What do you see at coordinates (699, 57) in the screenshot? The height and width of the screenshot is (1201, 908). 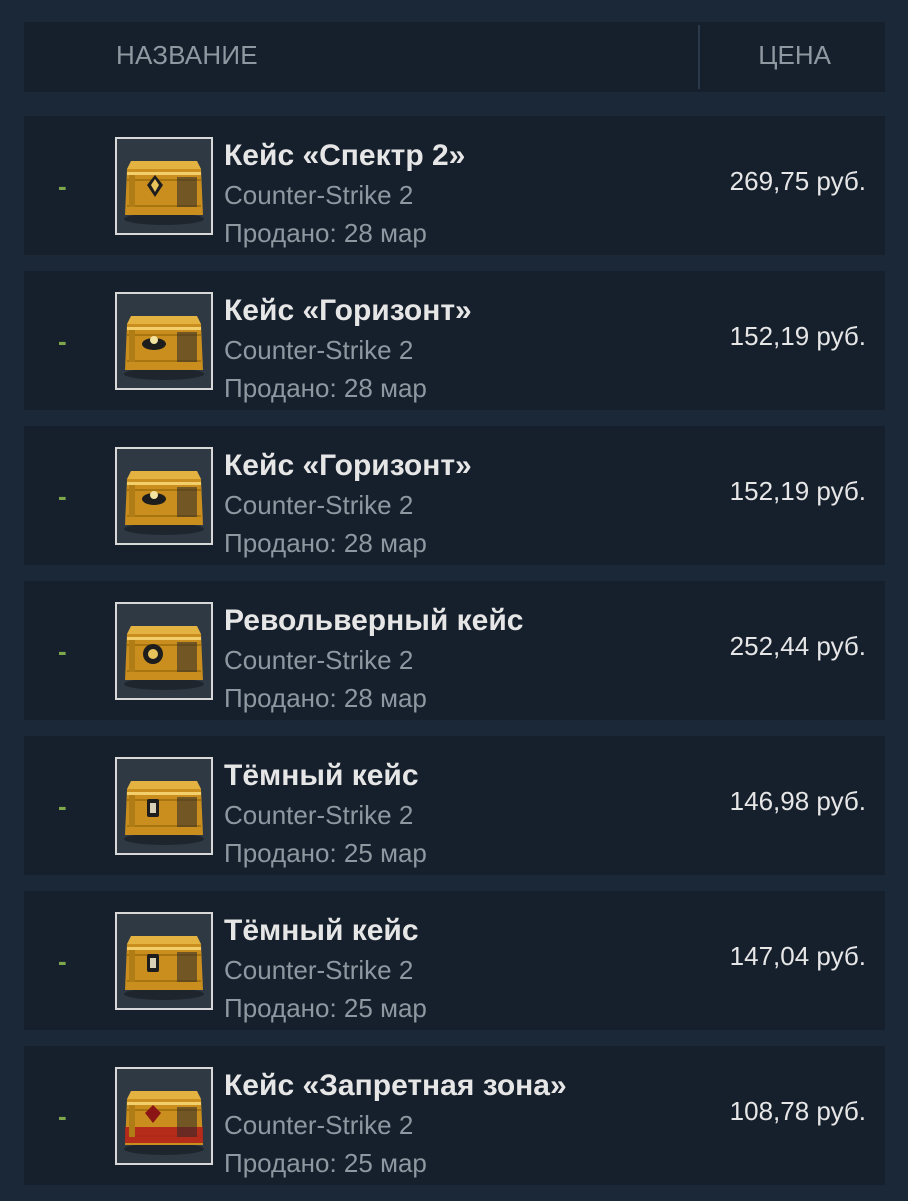 I see `column-divider` at bounding box center [699, 57].